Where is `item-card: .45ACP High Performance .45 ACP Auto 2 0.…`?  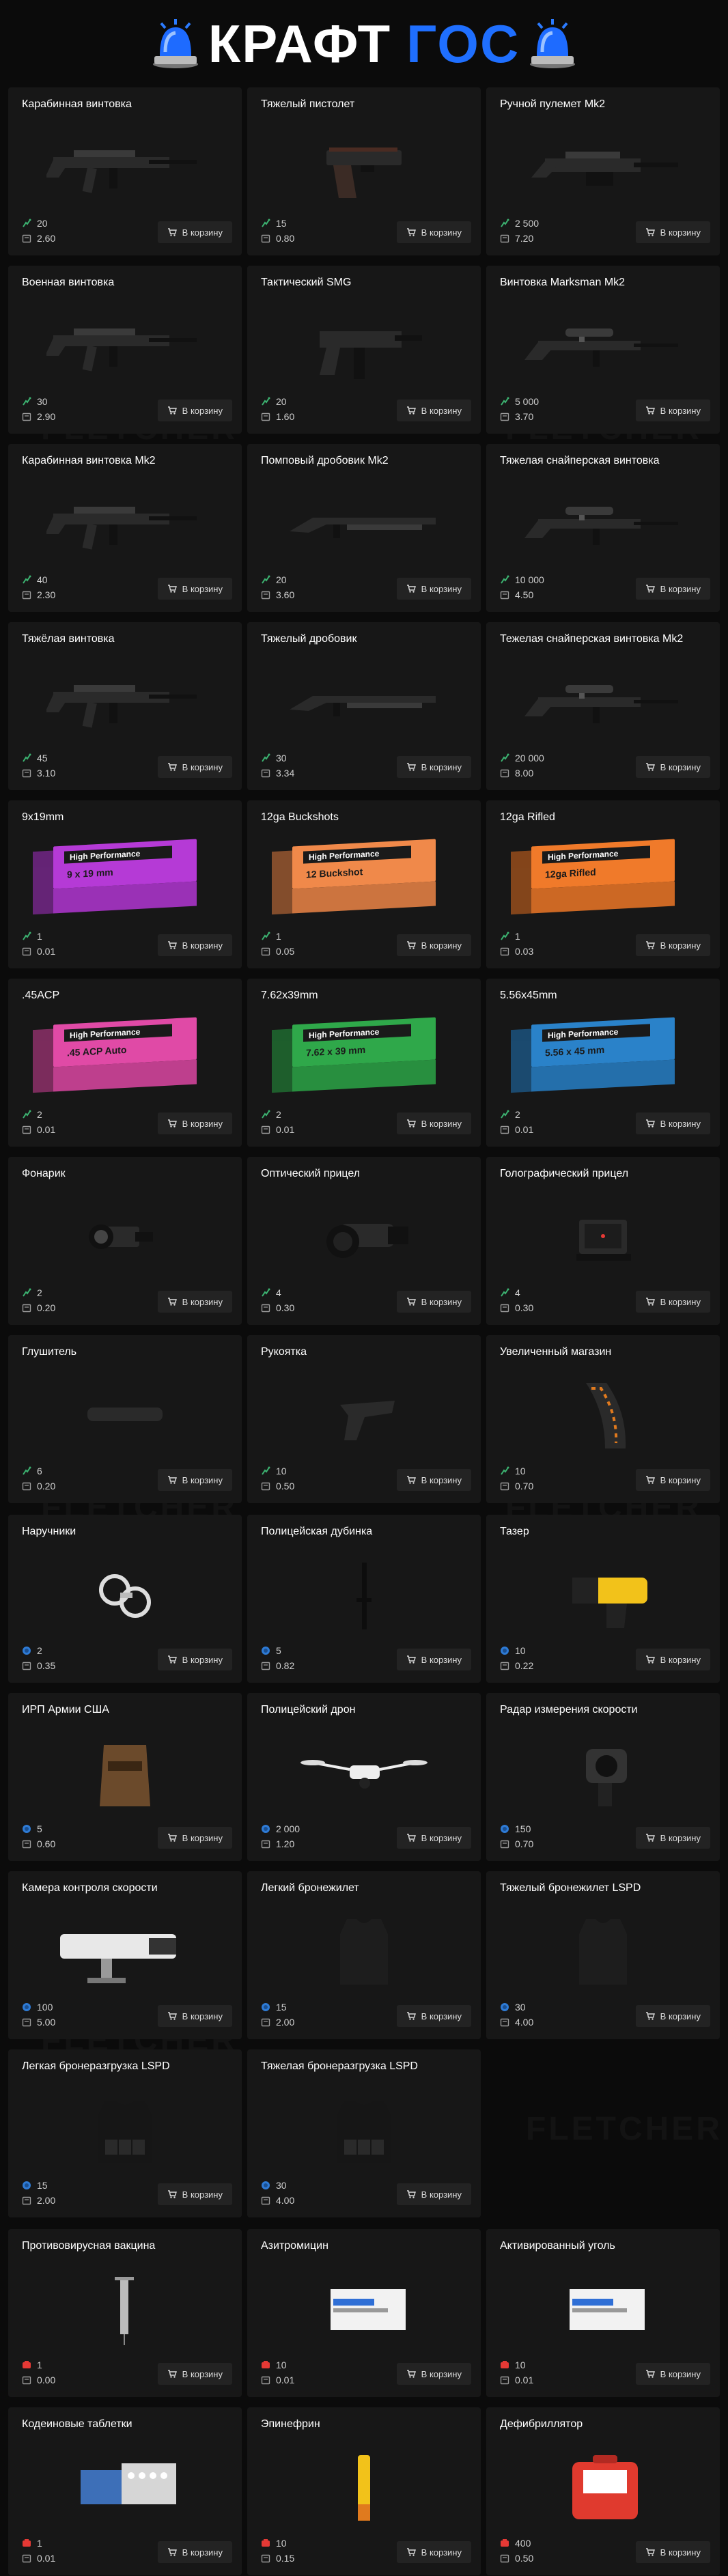
item-card: .45ACP High Performance .45 ACP Auto 2 0.… is located at coordinates (125, 1063).